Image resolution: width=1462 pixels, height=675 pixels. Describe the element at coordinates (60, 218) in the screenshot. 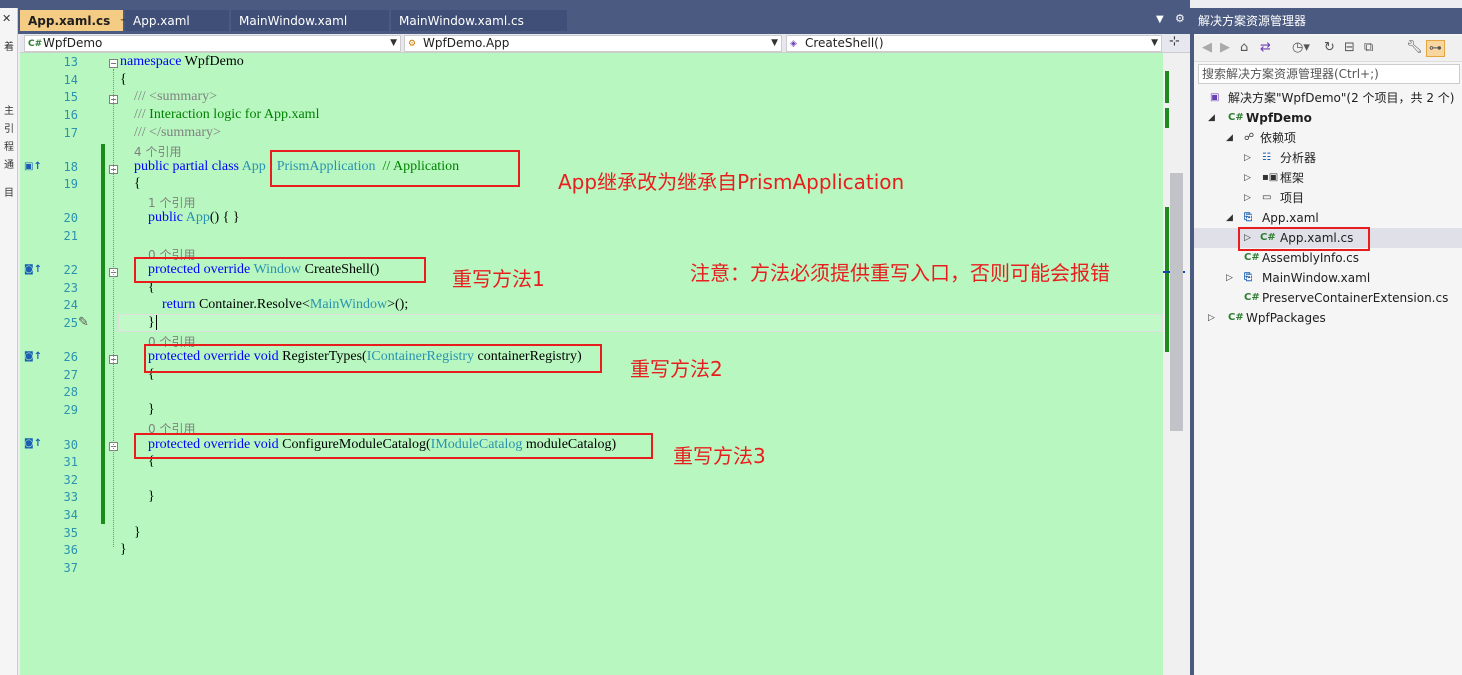

I see `line-number: 20` at that location.